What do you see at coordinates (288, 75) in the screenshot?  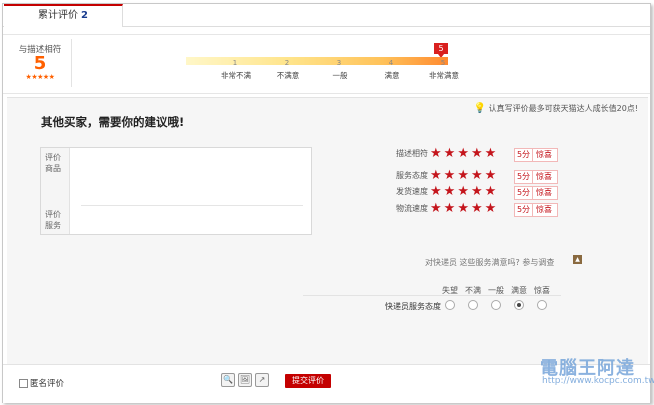 I see `scale-label: 不满意` at bounding box center [288, 75].